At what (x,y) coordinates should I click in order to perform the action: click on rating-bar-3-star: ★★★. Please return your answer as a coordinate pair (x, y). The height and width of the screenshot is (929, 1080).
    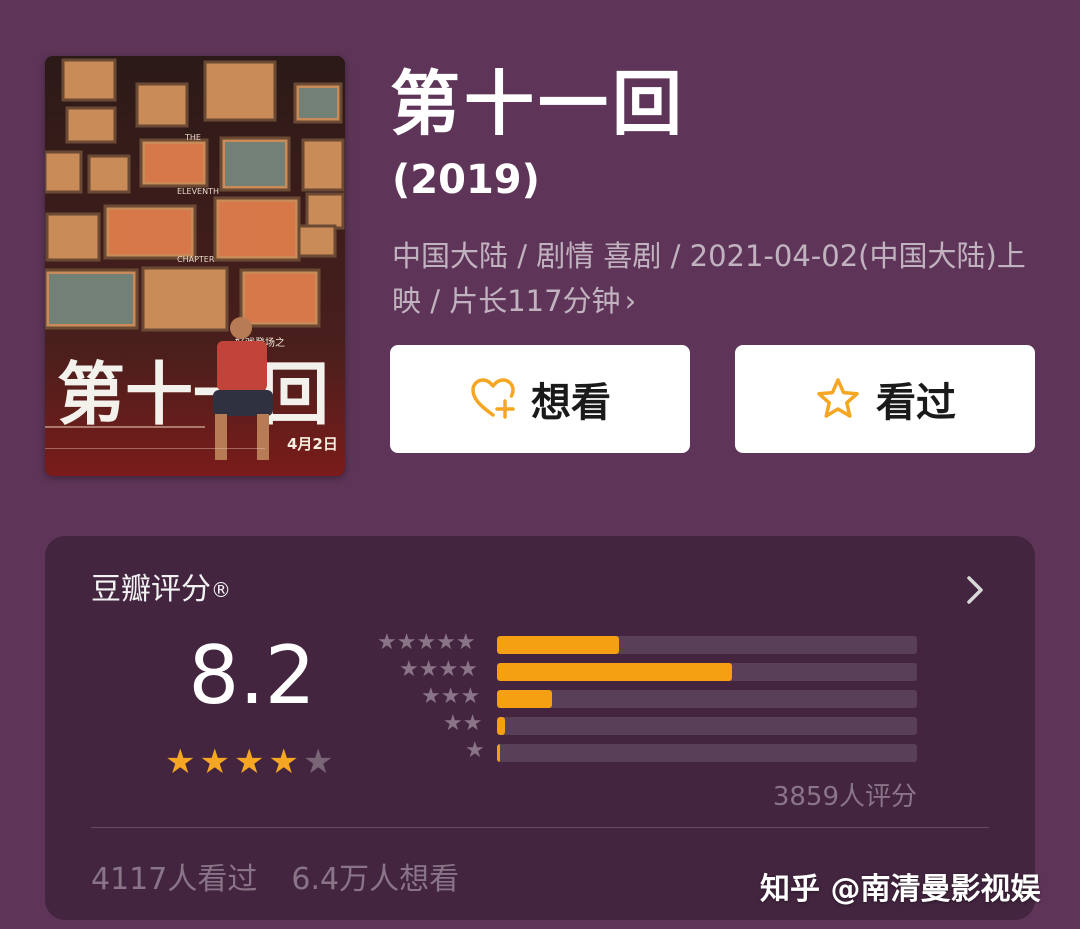
    Looking at the image, I should click on (655, 697).